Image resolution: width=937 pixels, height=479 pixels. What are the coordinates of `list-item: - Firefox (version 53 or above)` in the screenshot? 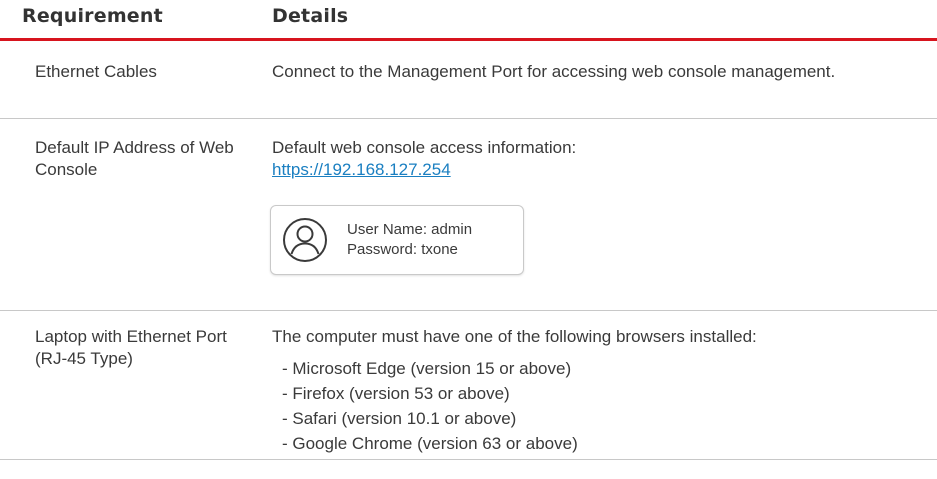 It's located at (396, 393).